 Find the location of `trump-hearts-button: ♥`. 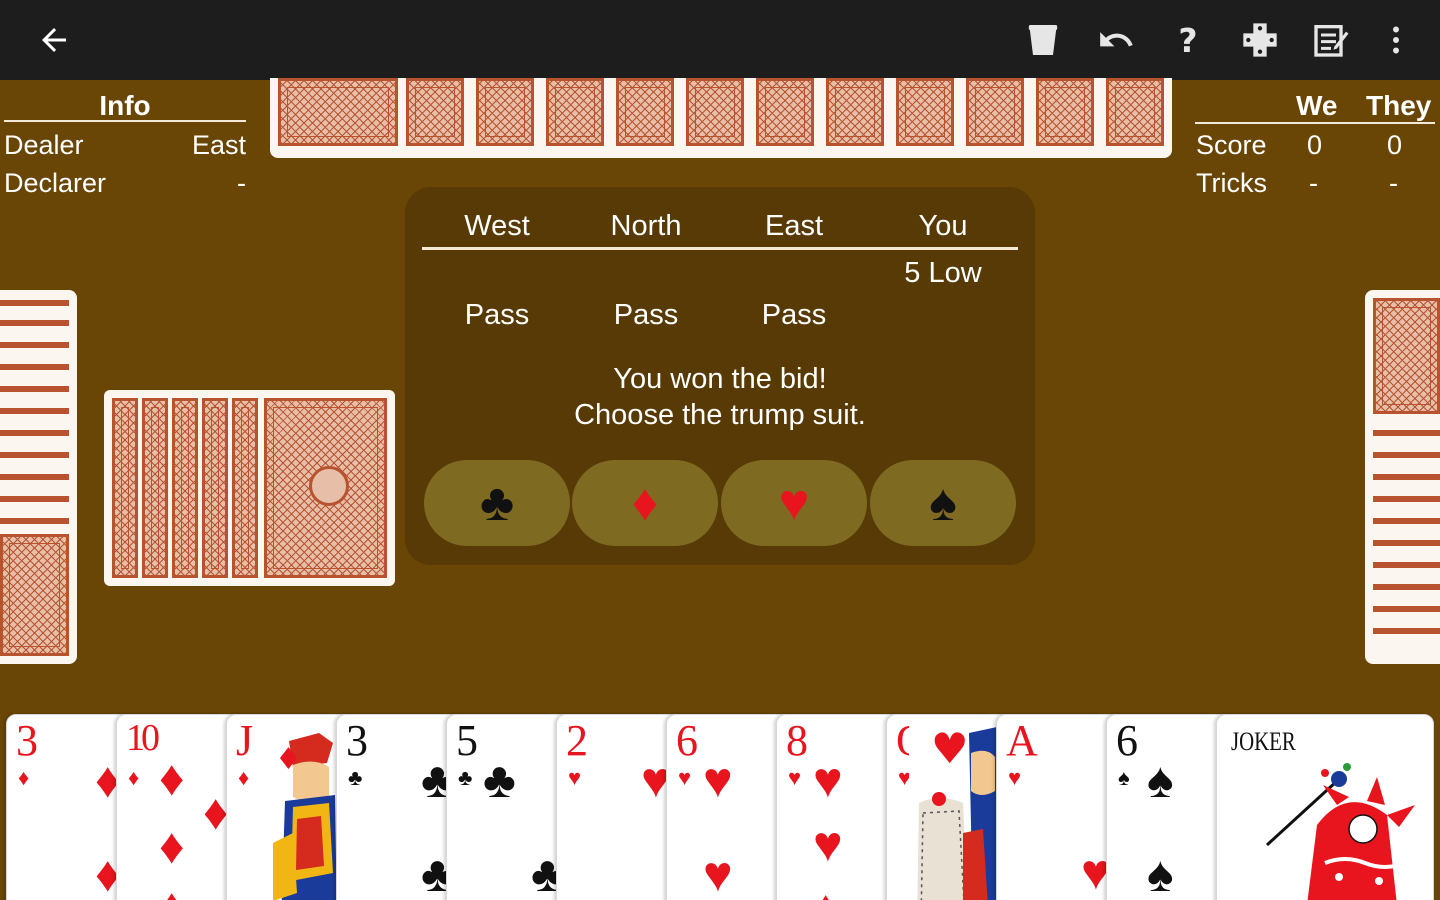

trump-hearts-button: ♥ is located at coordinates (794, 503).